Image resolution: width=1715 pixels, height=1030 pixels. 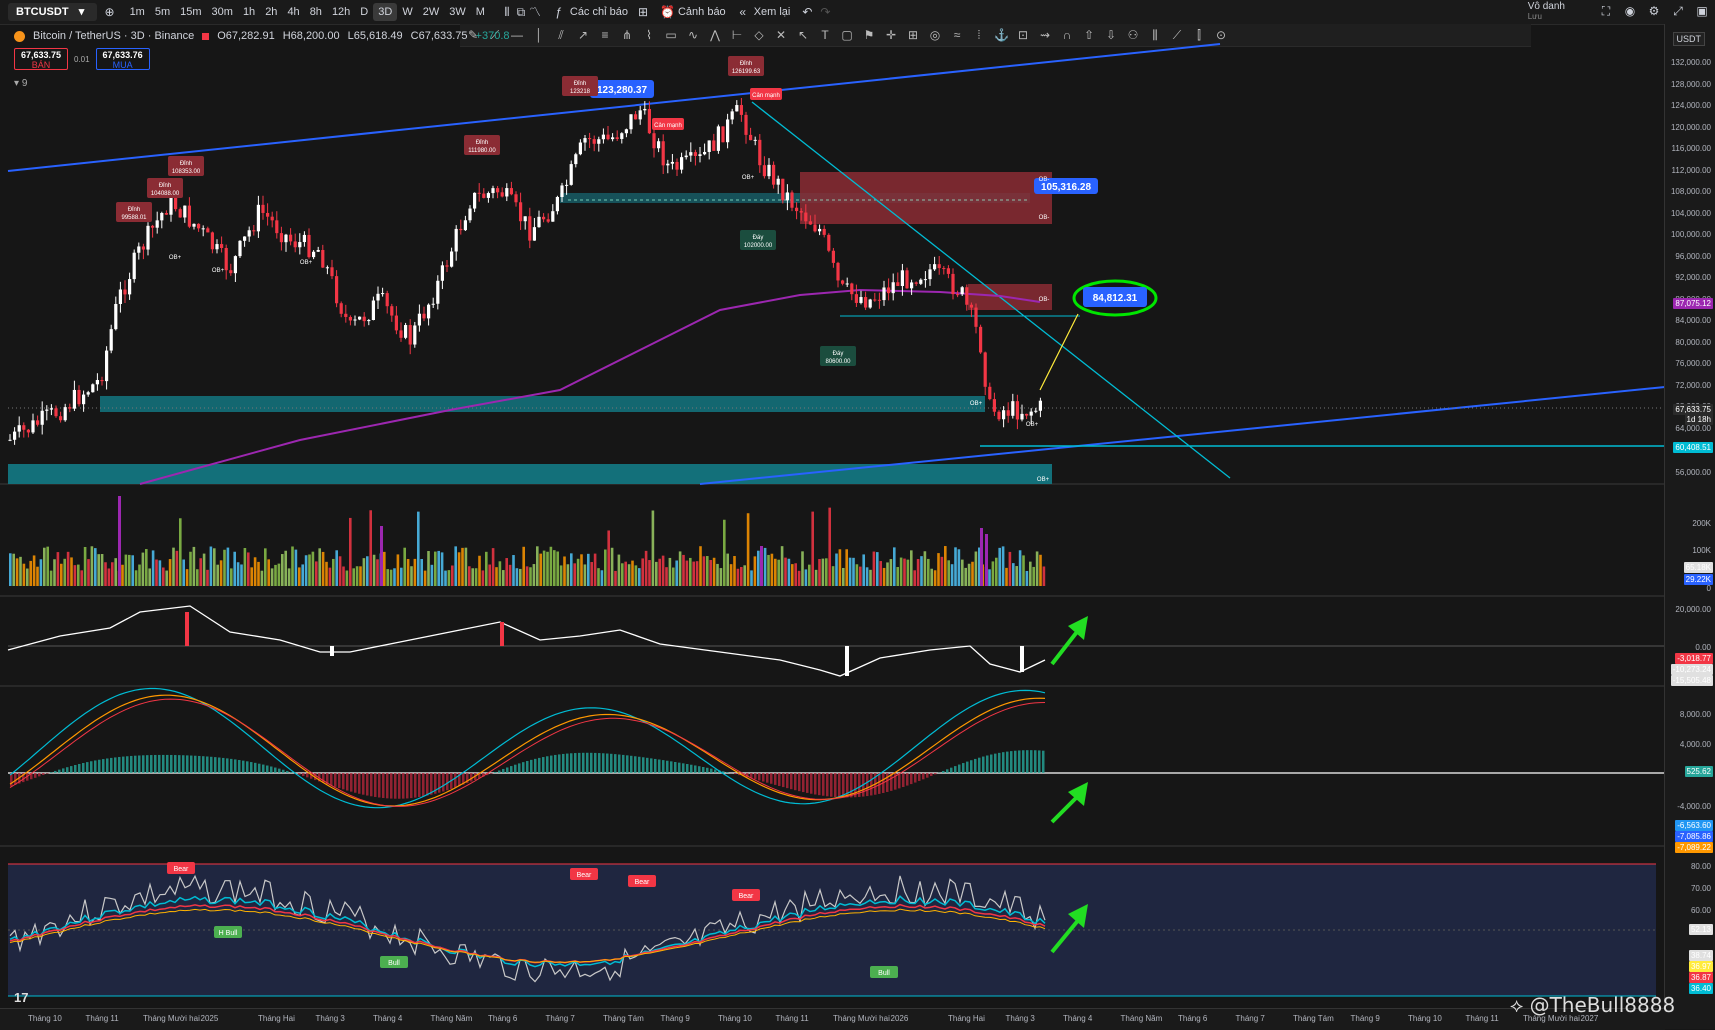 What do you see at coordinates (1250, 1018) in the screenshot?
I see `time-label: Tháng 7` at bounding box center [1250, 1018].